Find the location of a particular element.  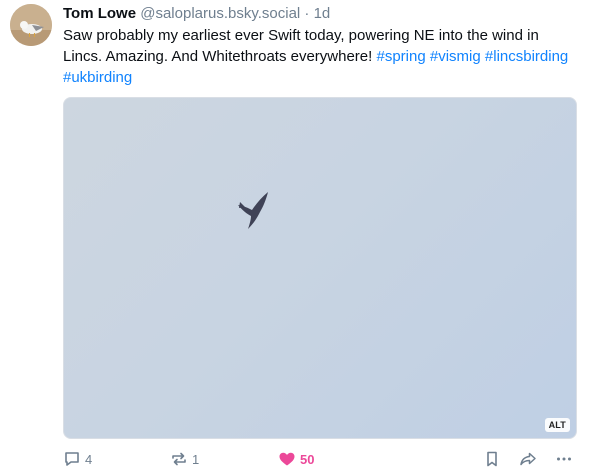

author-name: Tom Lowe is located at coordinates (99, 13).